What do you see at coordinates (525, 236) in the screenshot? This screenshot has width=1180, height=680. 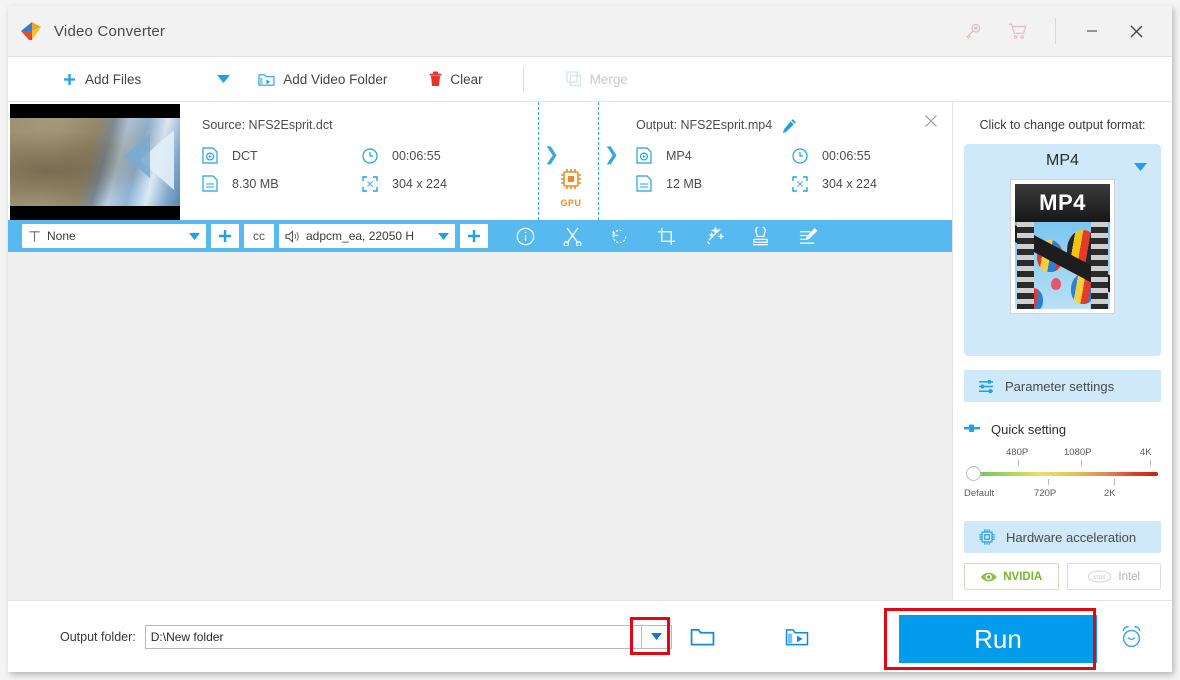 I see `info-icon` at bounding box center [525, 236].